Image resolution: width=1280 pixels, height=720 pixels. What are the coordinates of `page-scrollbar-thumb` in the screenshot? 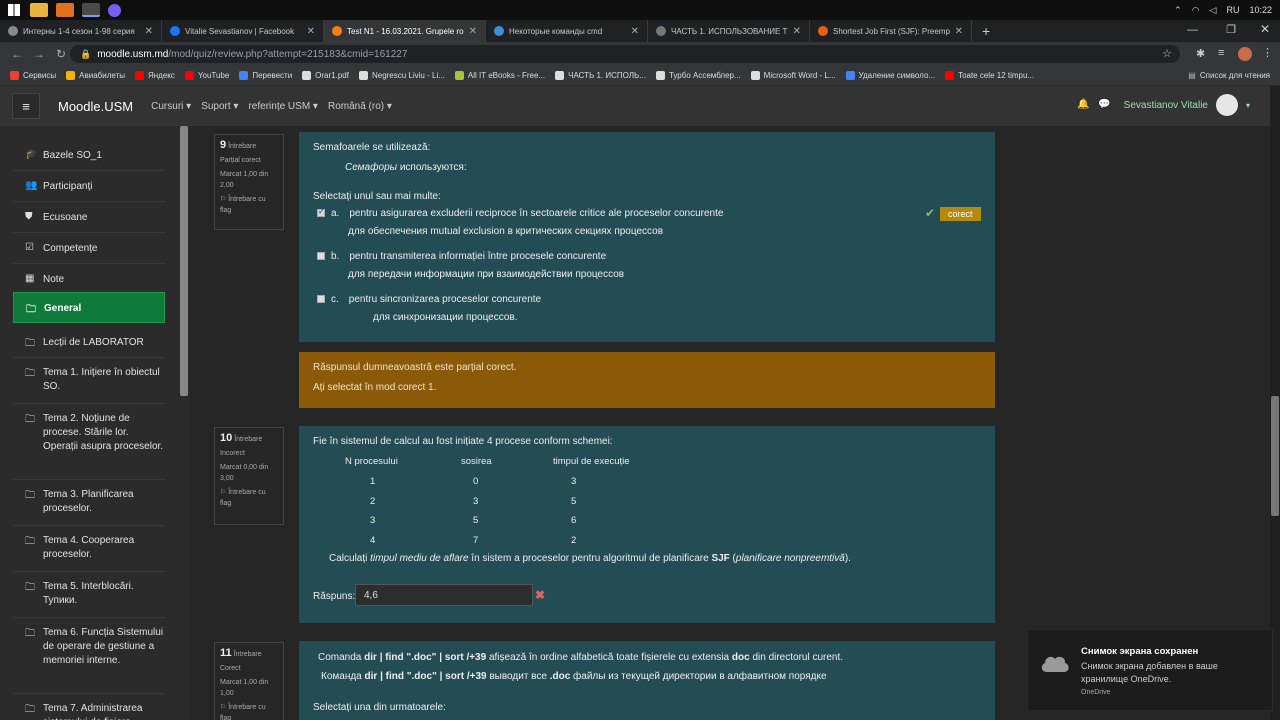 It's located at (1275, 456).